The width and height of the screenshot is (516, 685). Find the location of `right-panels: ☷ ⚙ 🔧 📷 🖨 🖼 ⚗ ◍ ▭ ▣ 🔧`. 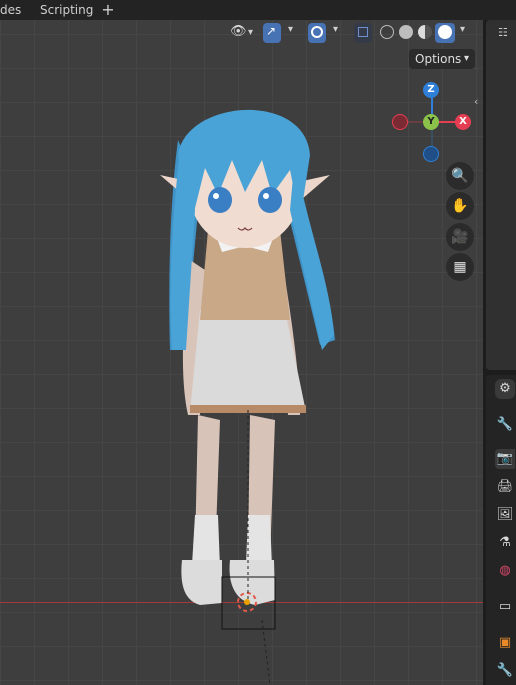

right-panels: ☷ ⚙ 🔧 📷 🖨 🖼 ⚗ ◍ ▭ ▣ 🔧 is located at coordinates (499, 352).